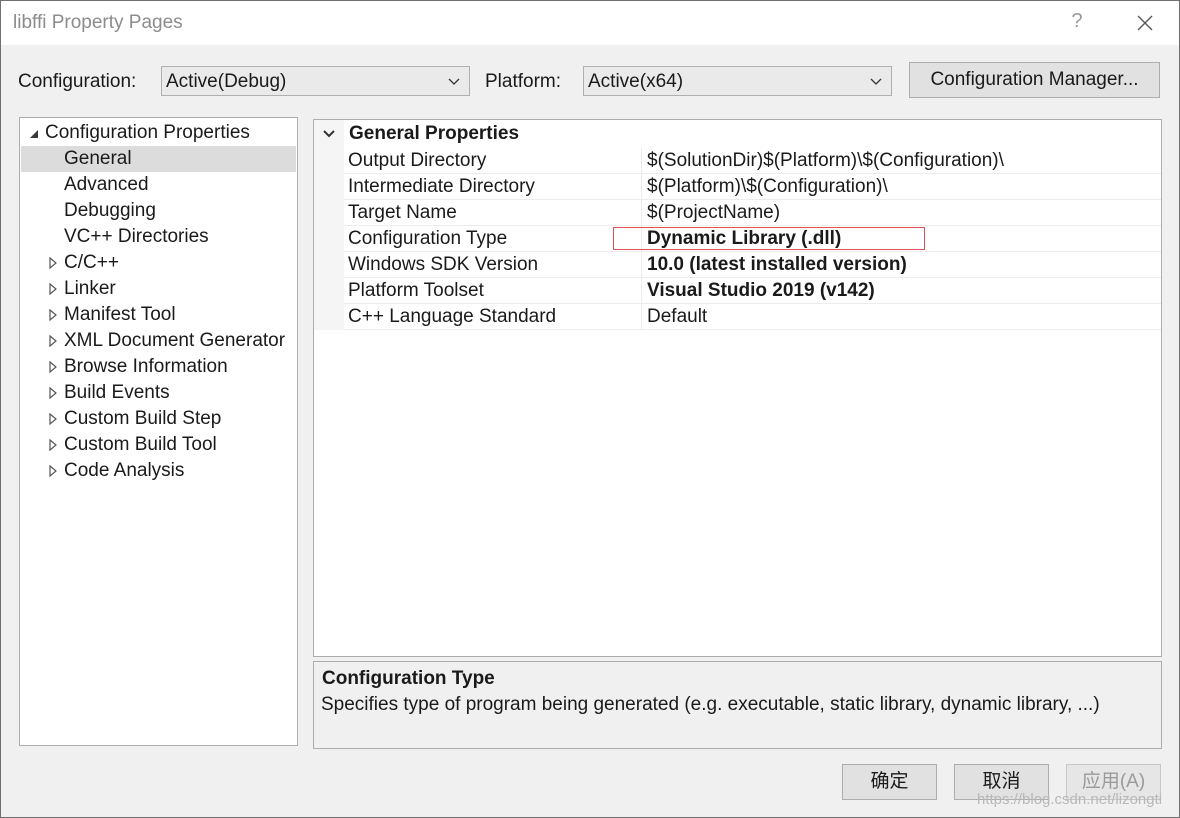 The width and height of the screenshot is (1180, 818). What do you see at coordinates (77, 81) in the screenshot?
I see `configuration-label: Configuration:` at bounding box center [77, 81].